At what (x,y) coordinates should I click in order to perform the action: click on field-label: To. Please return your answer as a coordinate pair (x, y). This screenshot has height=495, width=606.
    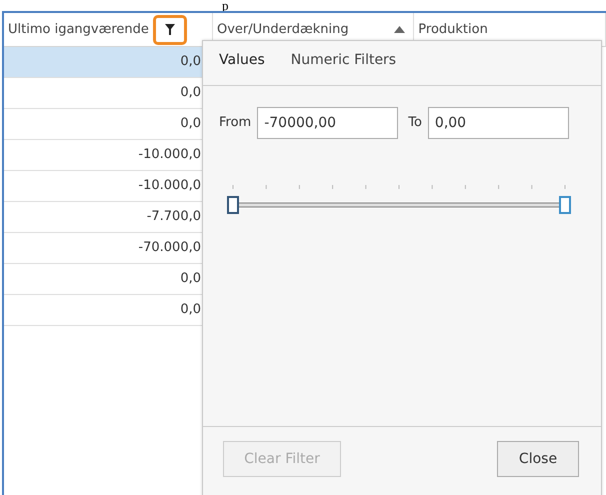
    Looking at the image, I should click on (415, 123).